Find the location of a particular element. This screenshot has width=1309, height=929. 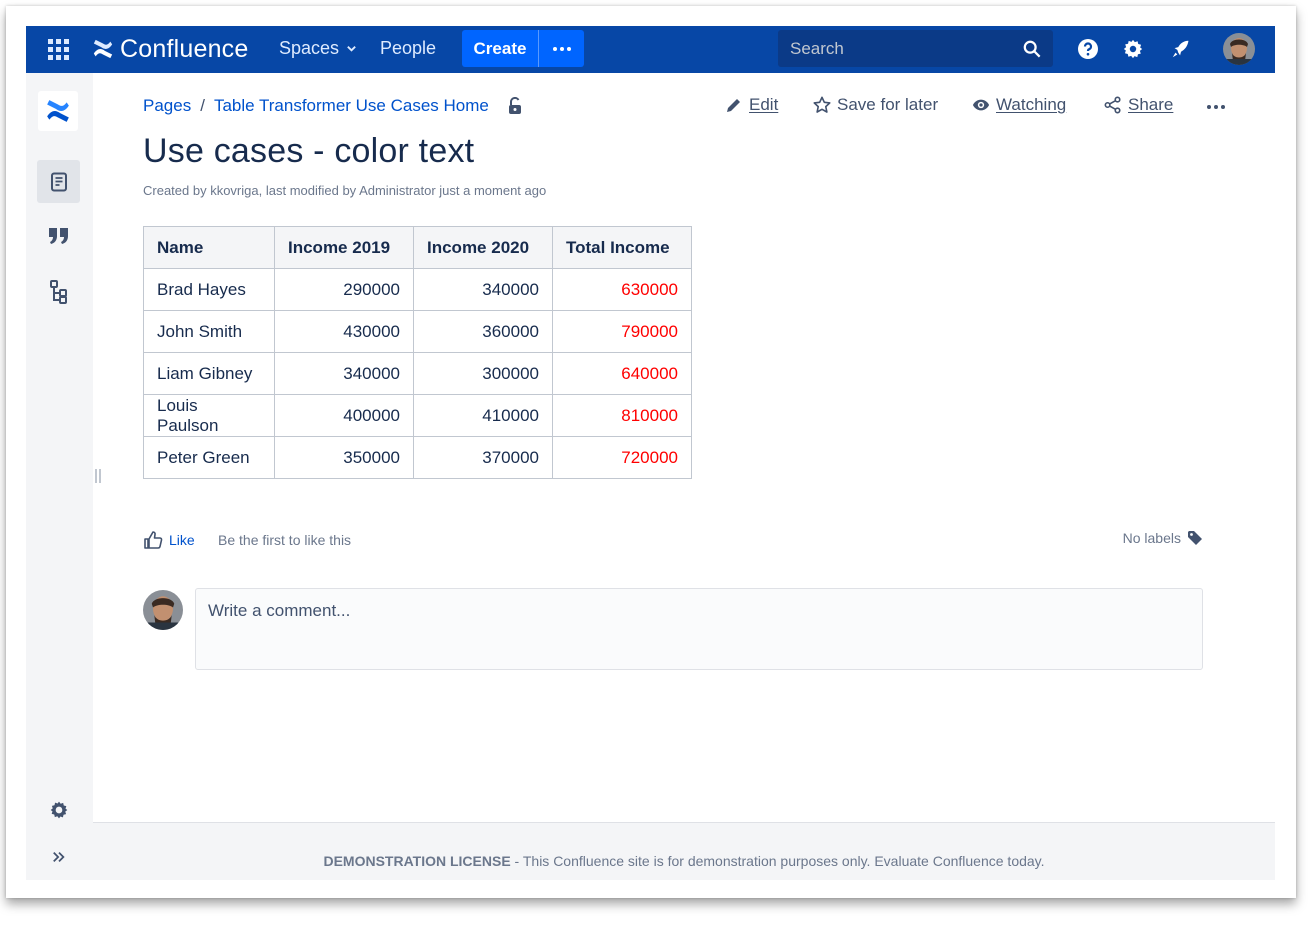

save-for-later-label: Save for later is located at coordinates (888, 104).